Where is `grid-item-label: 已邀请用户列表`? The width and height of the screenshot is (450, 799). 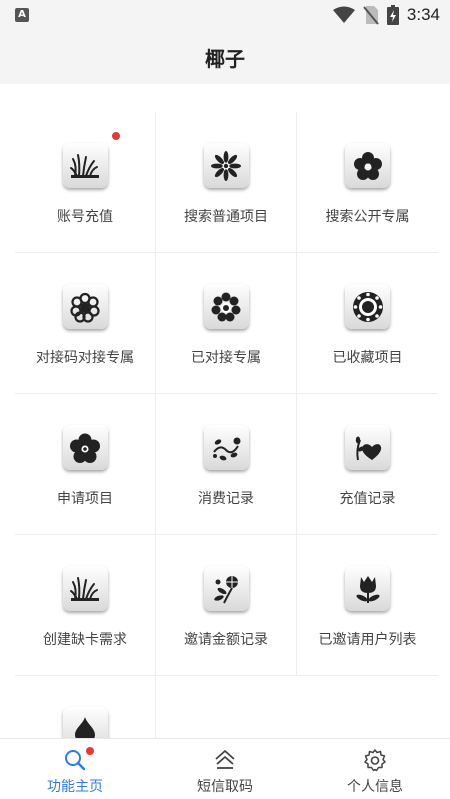 grid-item-label: 已邀请用户列表 is located at coordinates (367, 640).